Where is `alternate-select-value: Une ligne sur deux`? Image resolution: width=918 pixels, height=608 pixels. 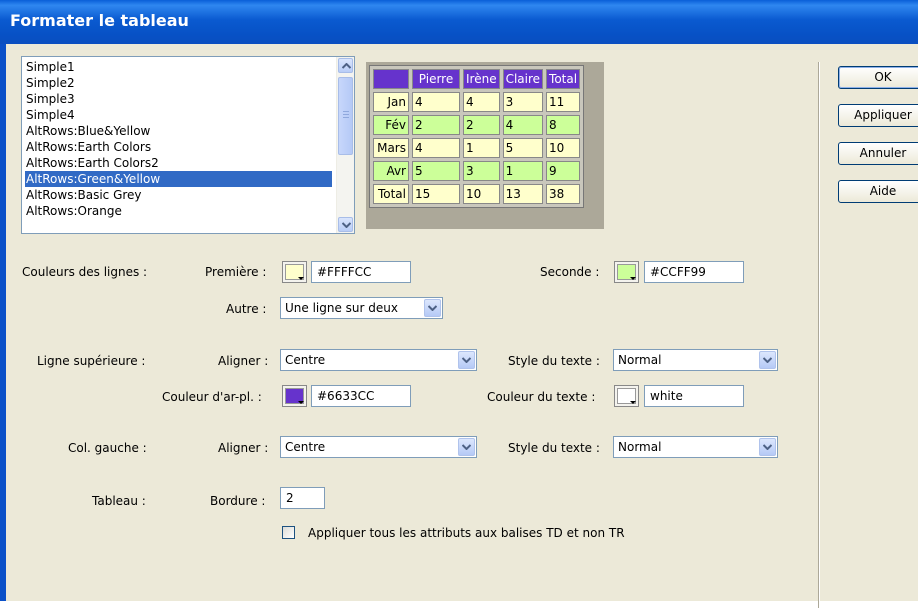
alternate-select-value: Une ligne sur deux is located at coordinates (341, 308).